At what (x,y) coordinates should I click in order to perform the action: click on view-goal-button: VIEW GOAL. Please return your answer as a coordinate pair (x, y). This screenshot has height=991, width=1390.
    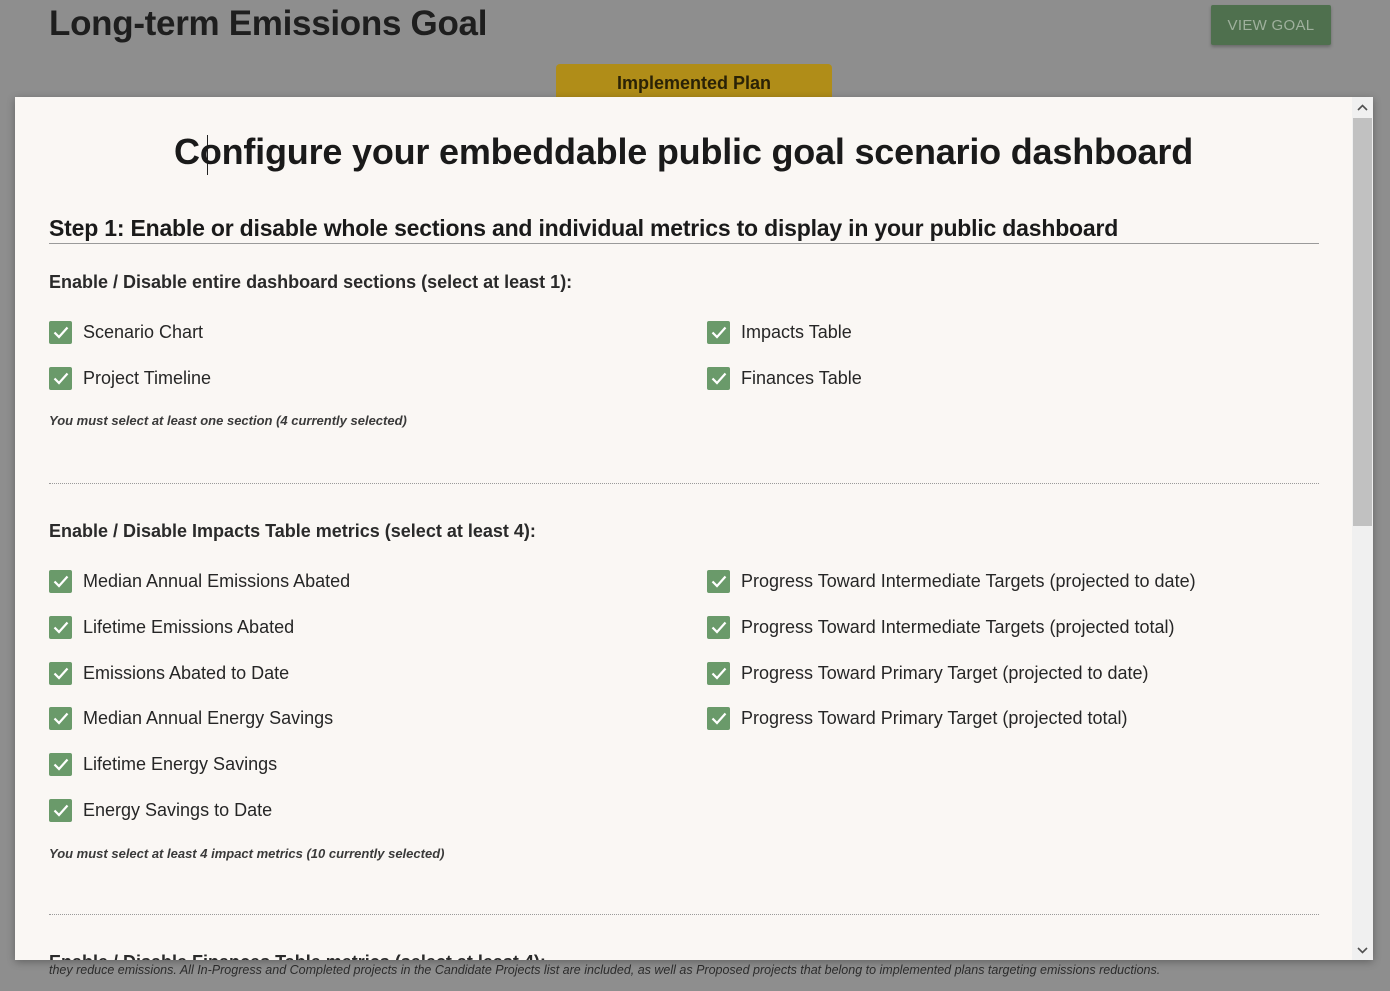
    Looking at the image, I should click on (1271, 25).